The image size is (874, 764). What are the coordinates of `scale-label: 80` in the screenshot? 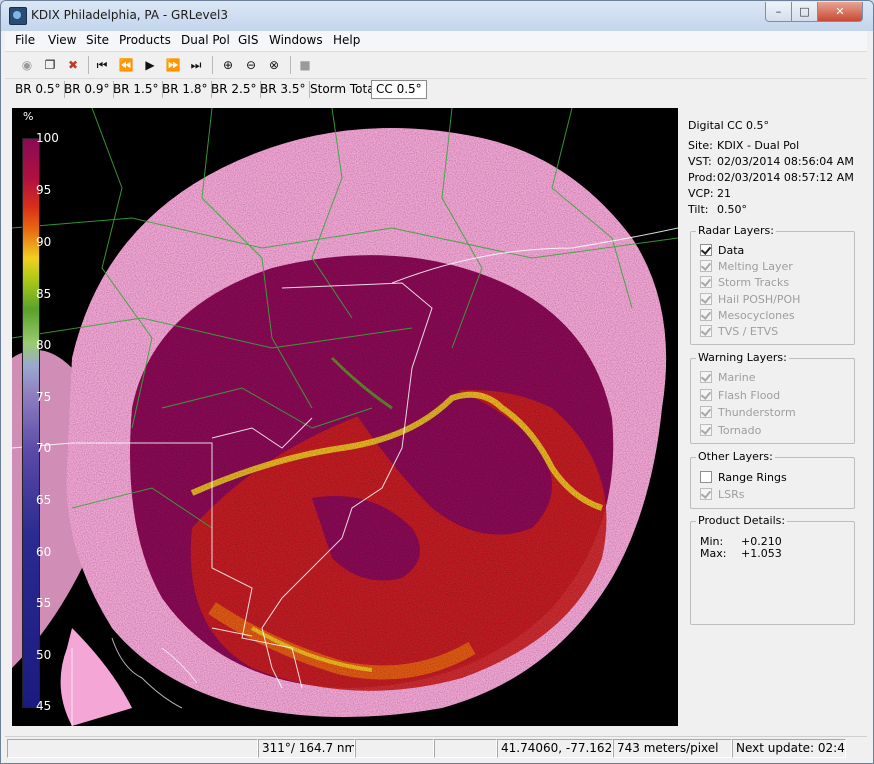 It's located at (44, 345).